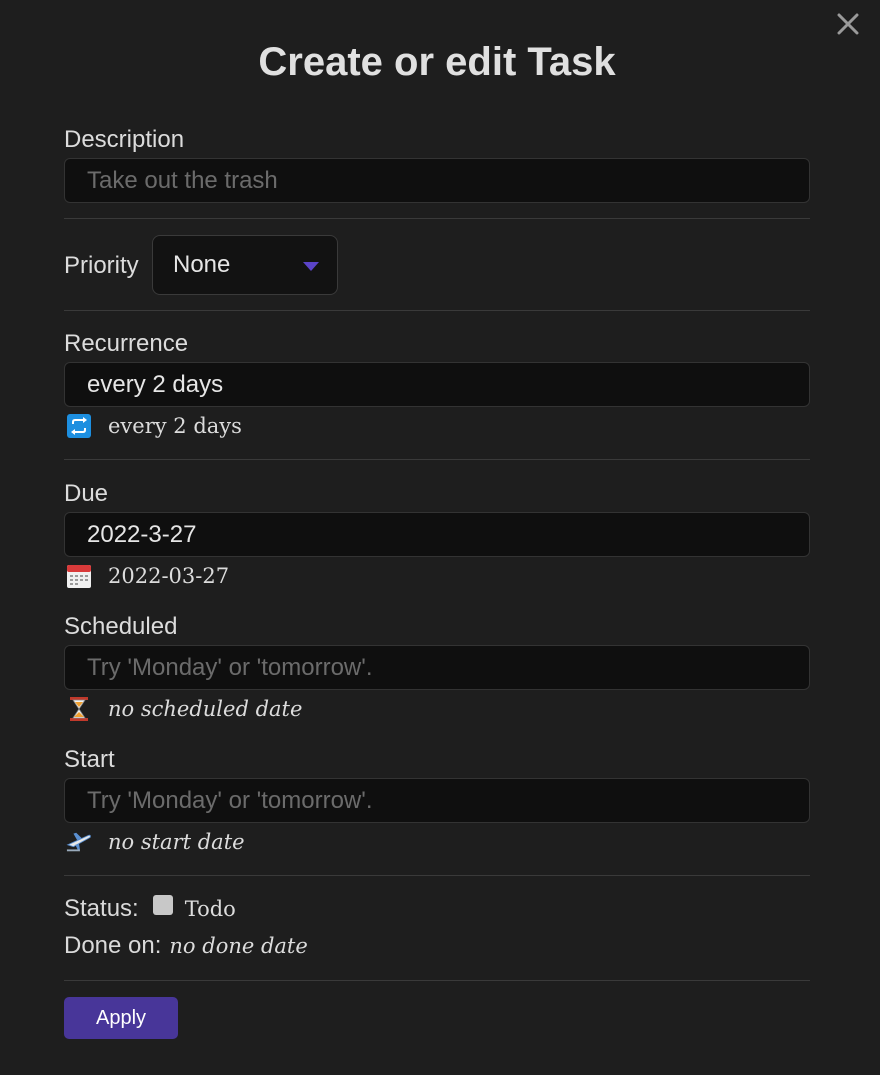  Describe the element at coordinates (79, 426) in the screenshot. I see `repeat-icon` at that location.